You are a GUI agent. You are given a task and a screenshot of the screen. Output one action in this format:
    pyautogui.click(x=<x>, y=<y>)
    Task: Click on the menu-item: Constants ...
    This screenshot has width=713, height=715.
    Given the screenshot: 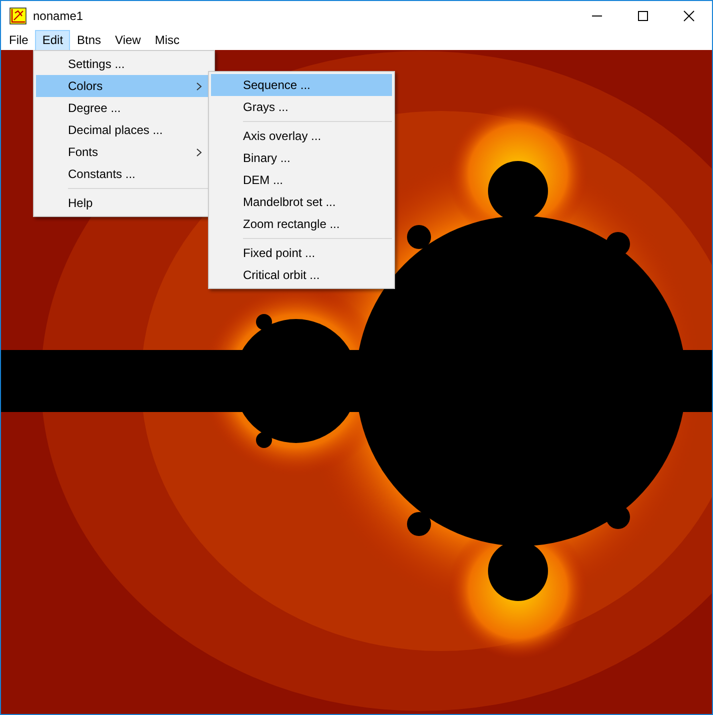 What is the action you would take?
    pyautogui.click(x=124, y=174)
    